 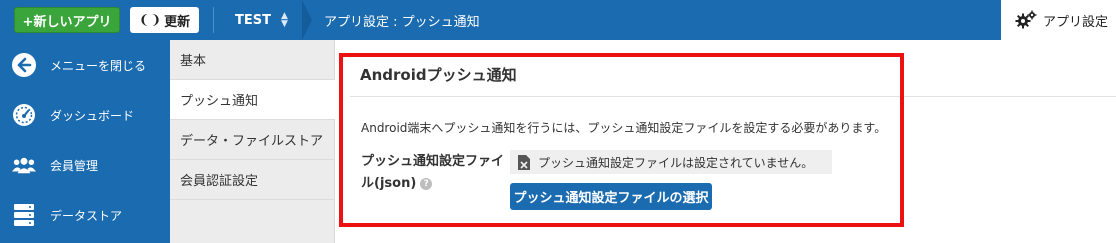 I want to click on app-name: TEST, so click(x=253, y=20).